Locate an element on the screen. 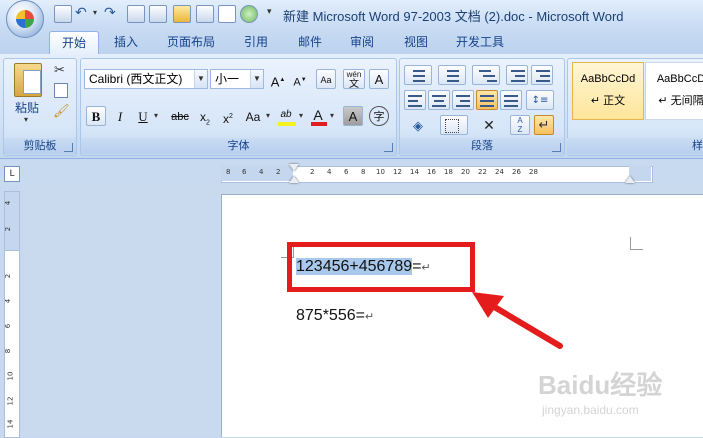 This screenshot has width=703, height=438. tab-page-layout: 页面布局 is located at coordinates (191, 42).